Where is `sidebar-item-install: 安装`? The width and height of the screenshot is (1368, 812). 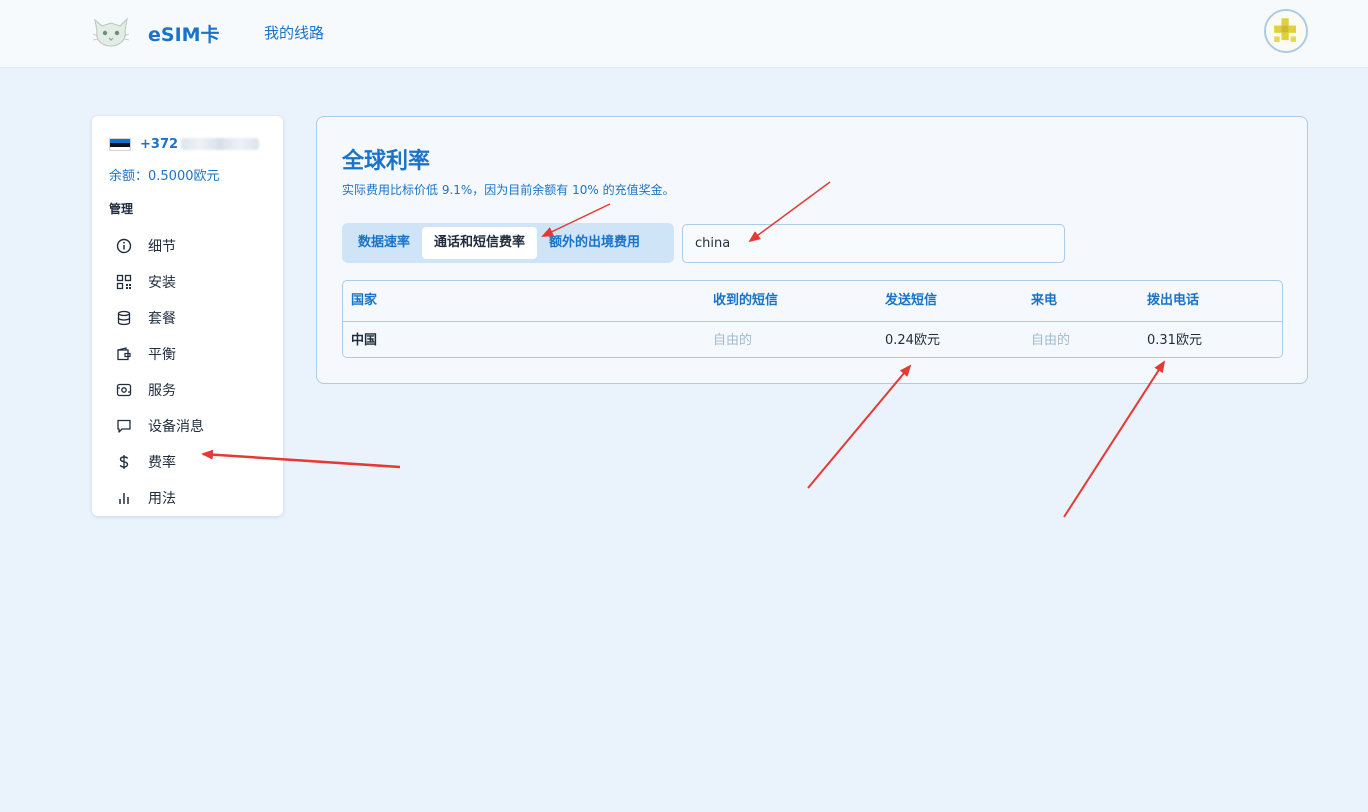
sidebar-item-install: 安装 is located at coordinates (196, 282).